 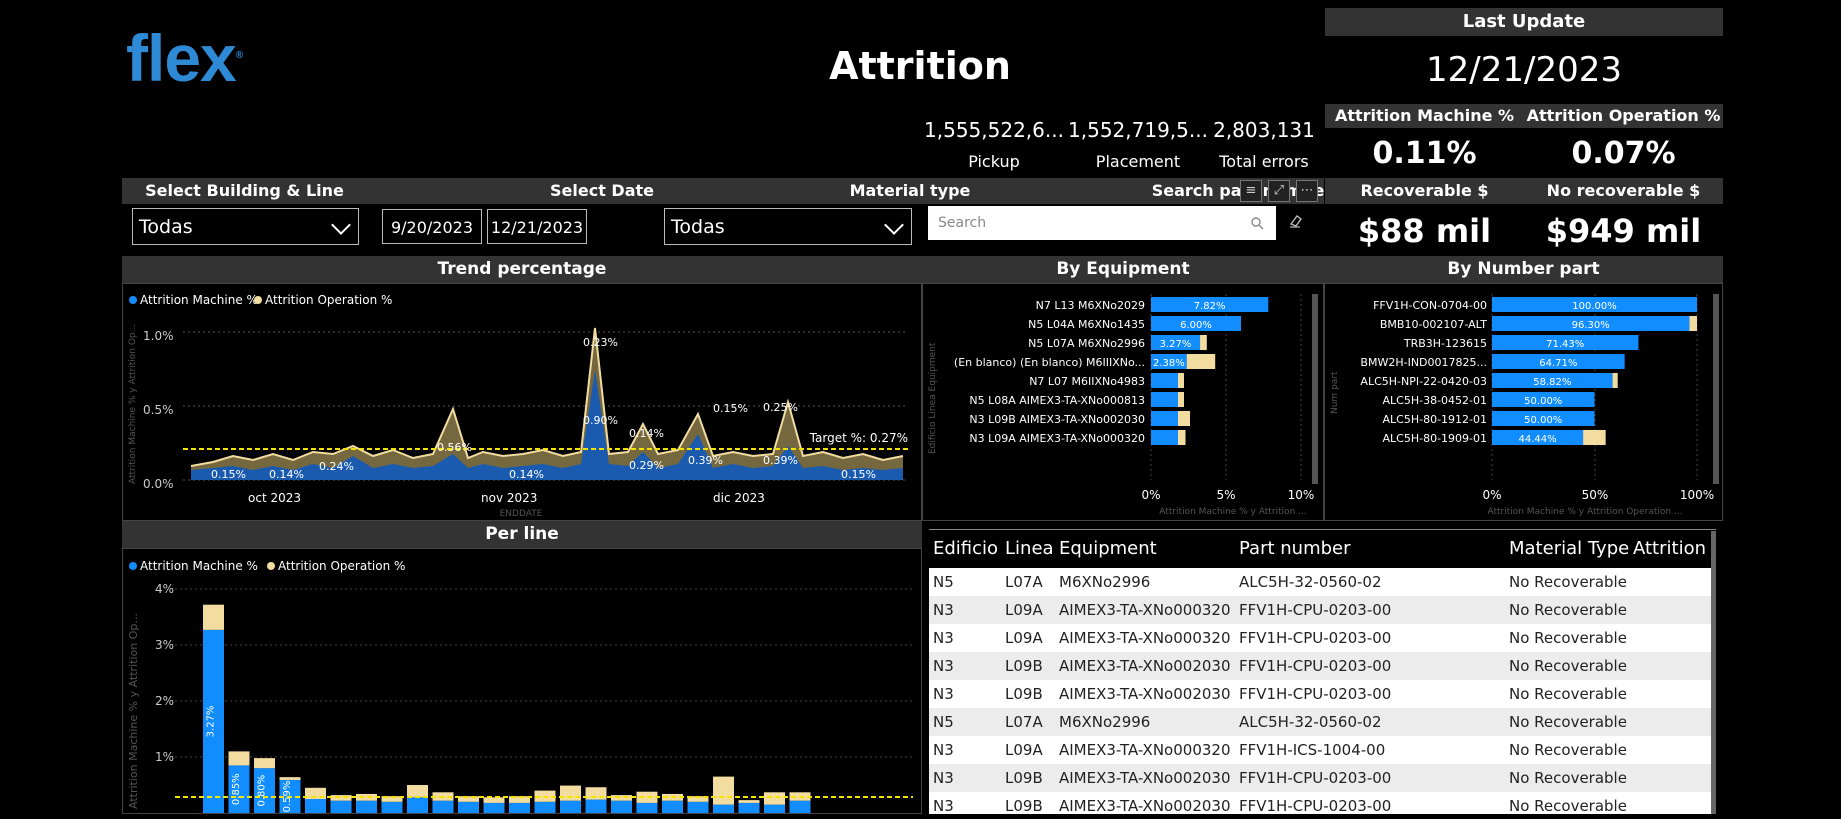 I want to click on trend-label-8: 0.14%, so click(x=646, y=433).